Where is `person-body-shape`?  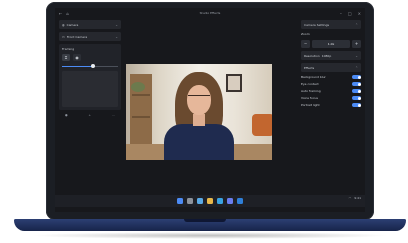 person-body-shape is located at coordinates (199, 142).